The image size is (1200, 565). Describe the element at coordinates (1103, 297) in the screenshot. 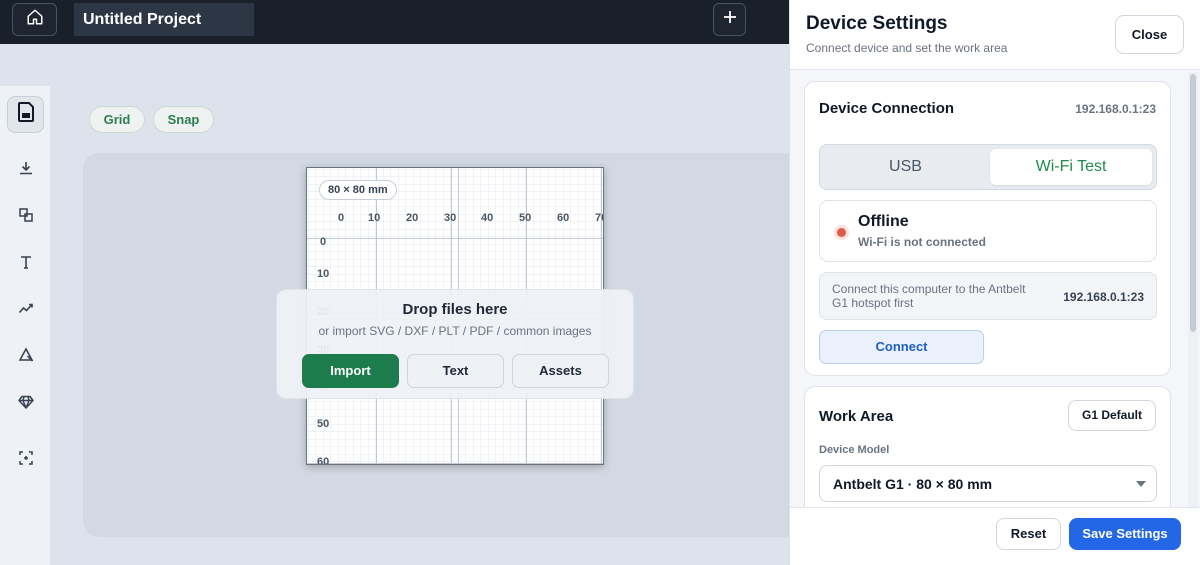

I see `hint-ip: 192.168.0.1:23` at that location.